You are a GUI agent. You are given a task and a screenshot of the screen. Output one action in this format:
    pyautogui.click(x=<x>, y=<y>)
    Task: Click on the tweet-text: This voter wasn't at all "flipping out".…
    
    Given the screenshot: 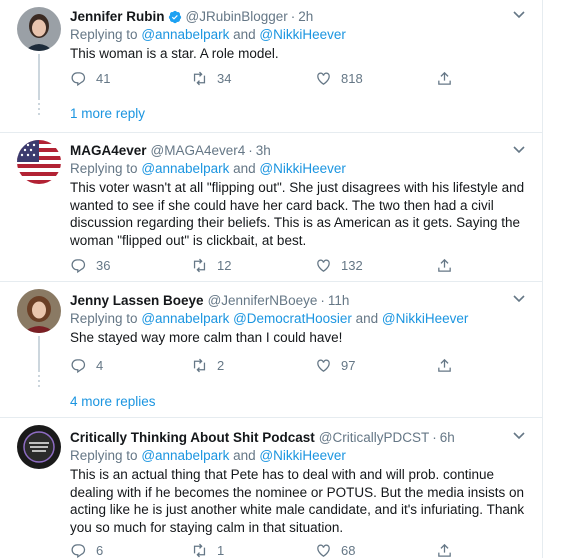 What is the action you would take?
    pyautogui.click(x=297, y=214)
    